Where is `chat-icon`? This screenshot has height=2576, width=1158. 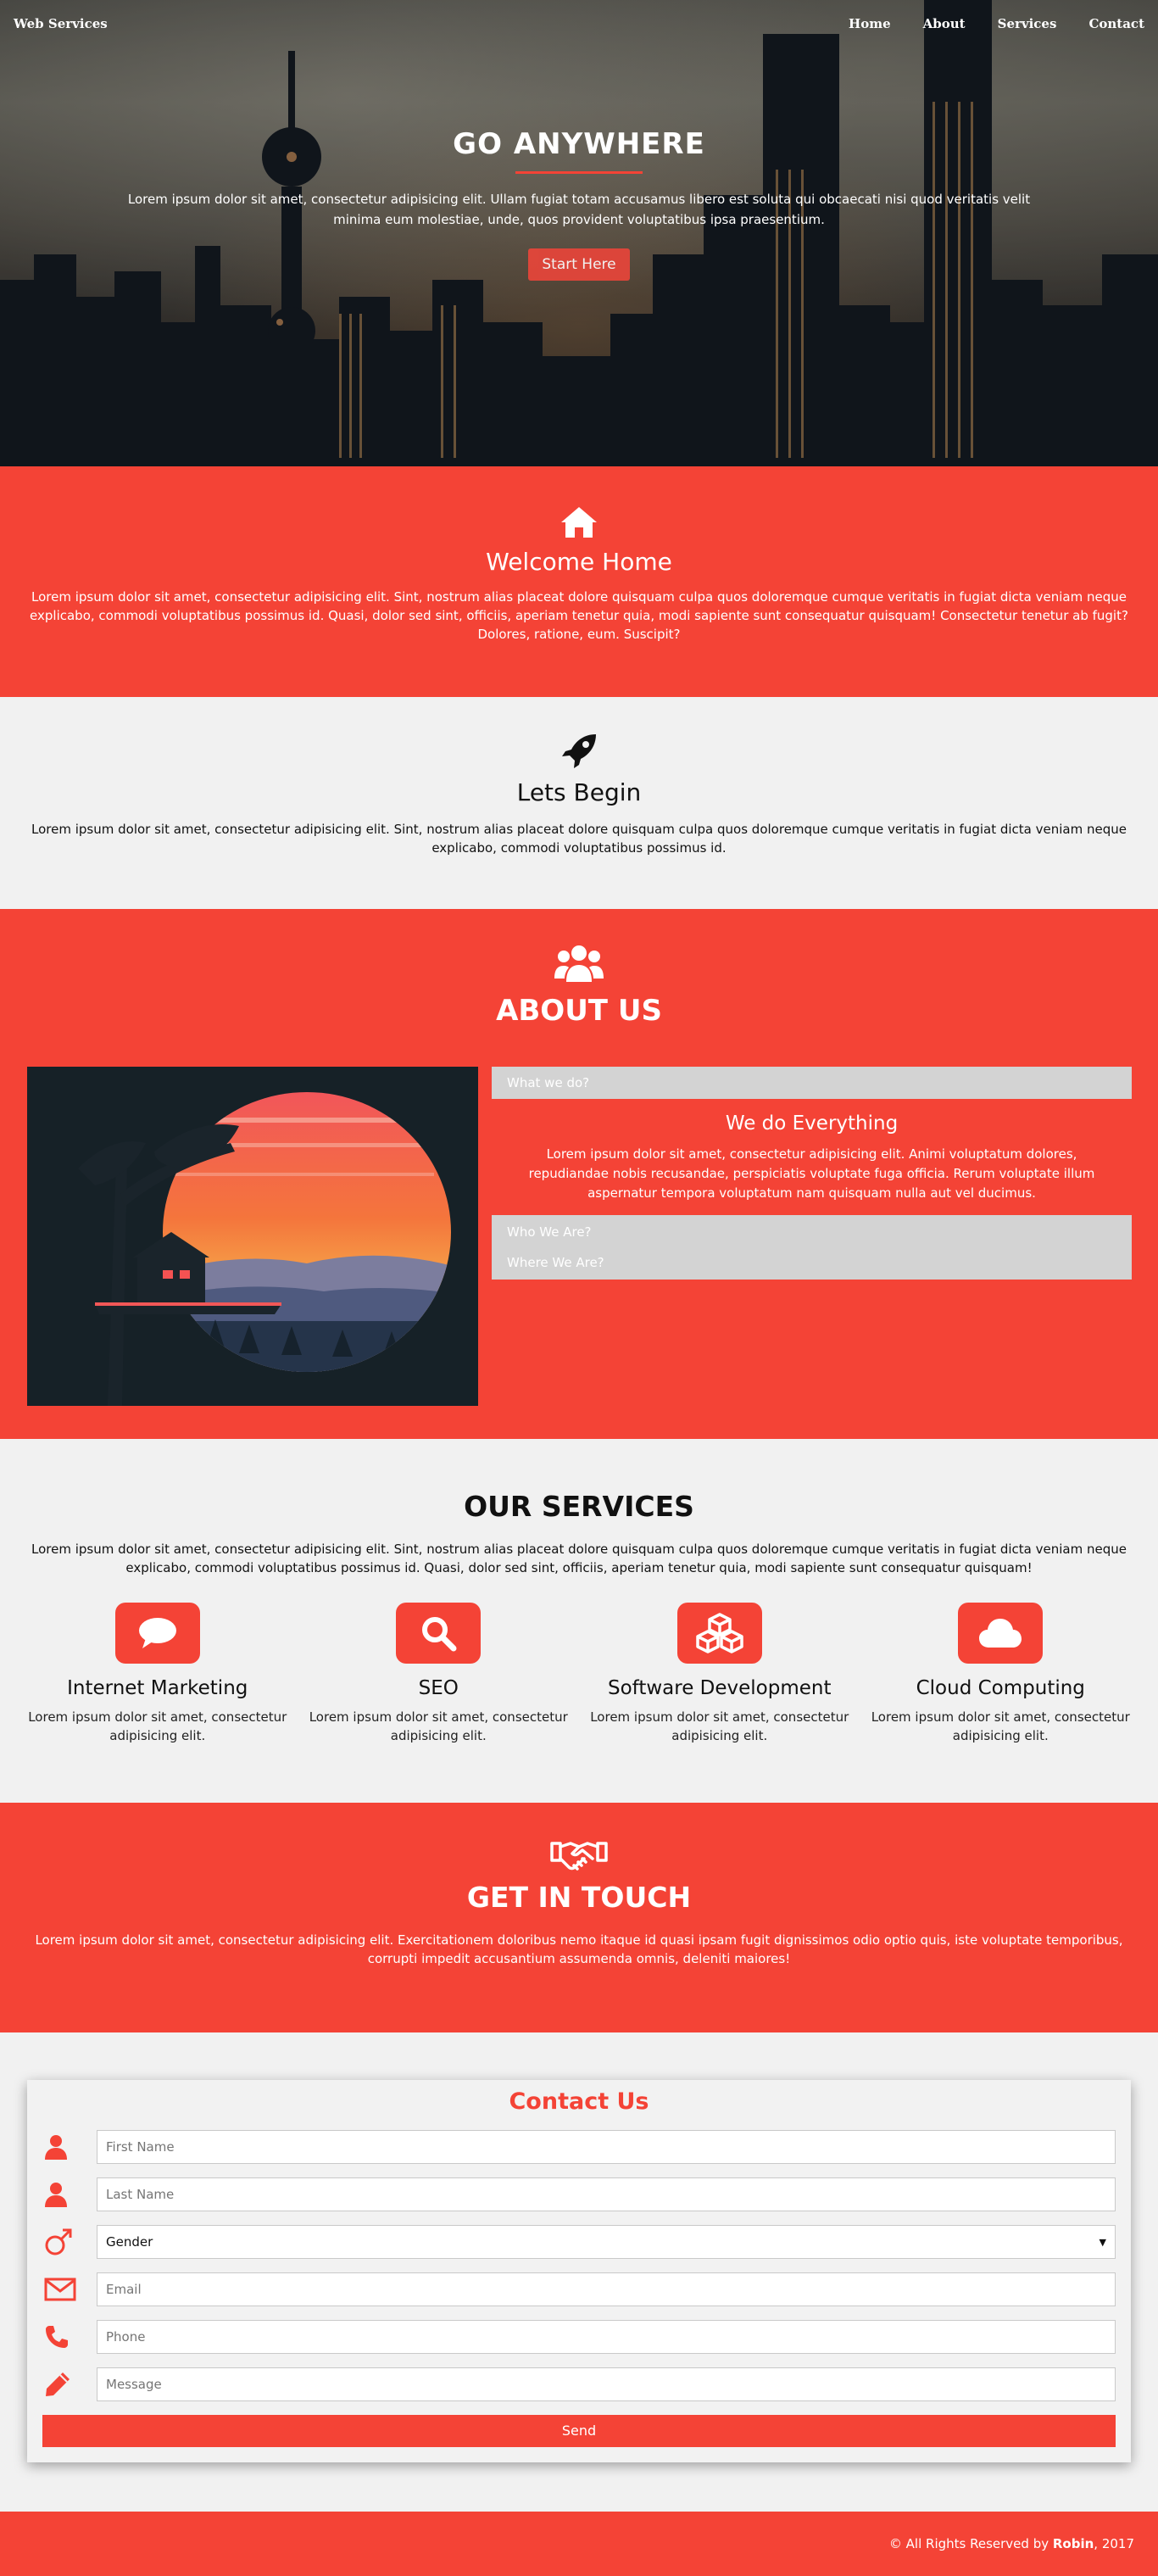 chat-icon is located at coordinates (157, 1633).